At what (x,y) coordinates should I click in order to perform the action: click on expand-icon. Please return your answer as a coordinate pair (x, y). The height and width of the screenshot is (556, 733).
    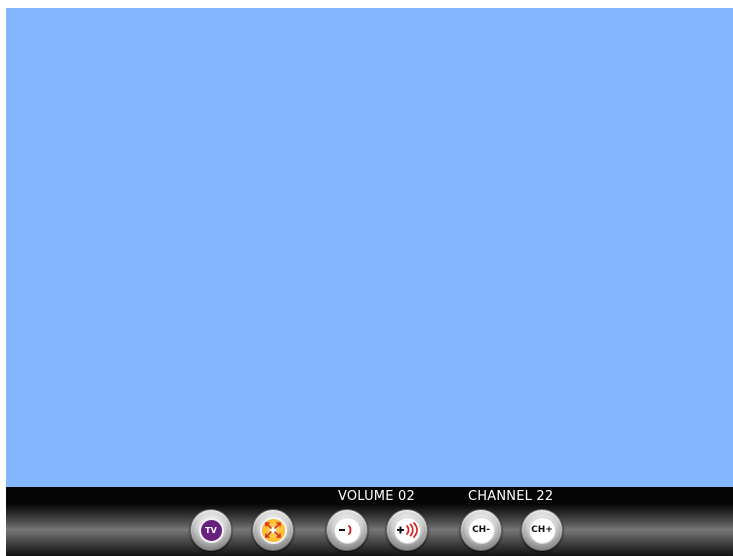
    Looking at the image, I should click on (273, 530).